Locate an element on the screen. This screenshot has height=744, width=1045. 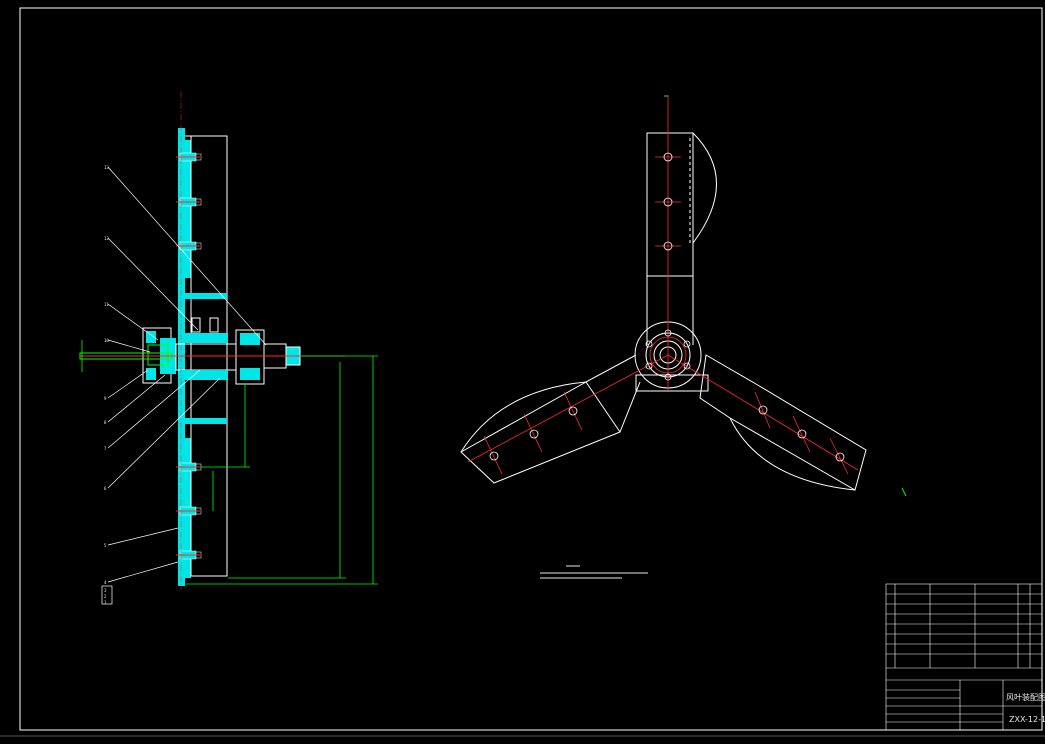
balloon-8: 8 is located at coordinates (105, 422).